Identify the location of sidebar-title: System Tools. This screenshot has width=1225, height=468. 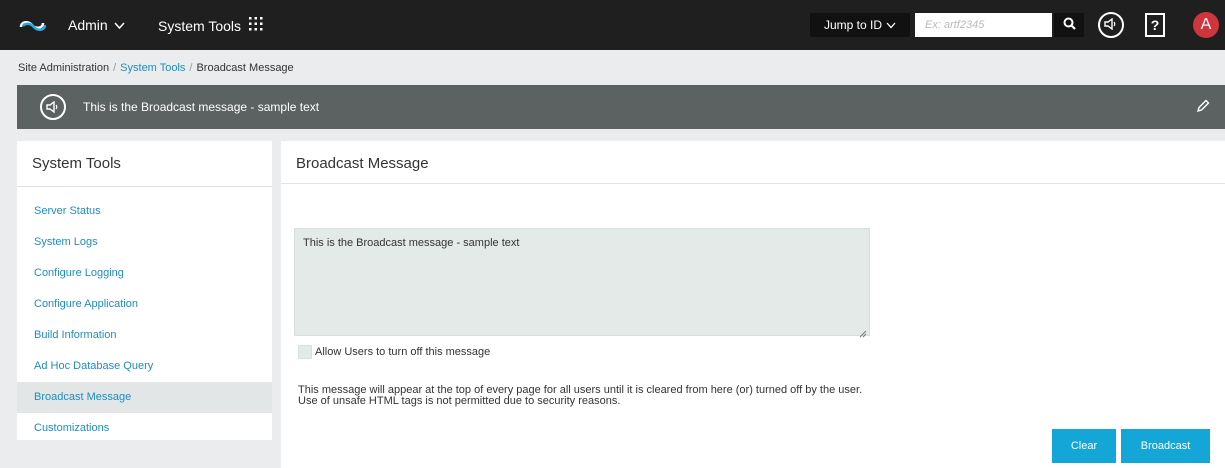
(144, 164).